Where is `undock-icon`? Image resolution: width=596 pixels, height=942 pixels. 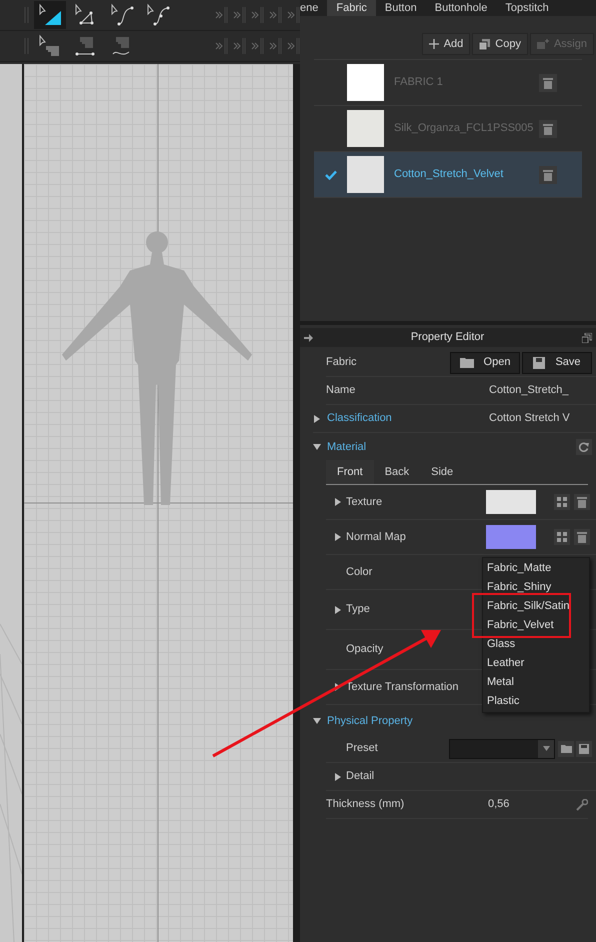 undock-icon is located at coordinates (587, 337).